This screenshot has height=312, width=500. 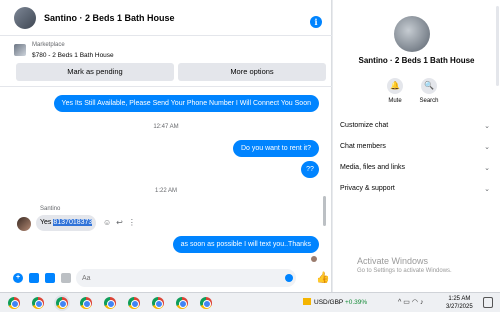 What do you see at coordinates (459, 307) in the screenshot?
I see `clock-date: 3/27/2025` at bounding box center [459, 307].